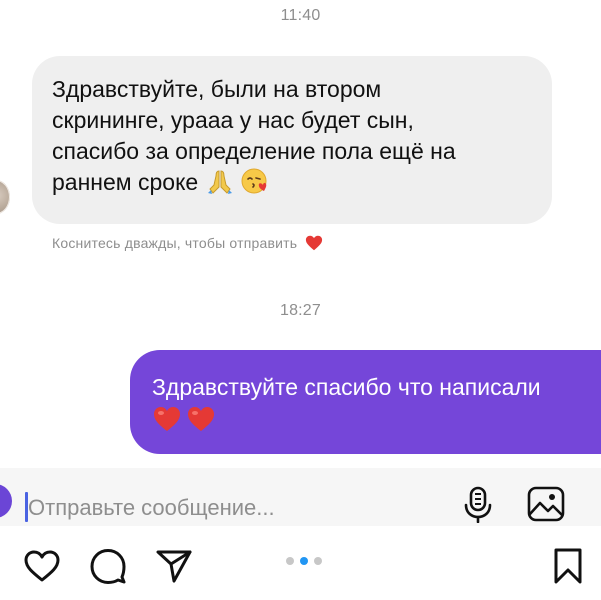 Image resolution: width=601 pixels, height=600 pixels. I want to click on outgoing-emoji-row, so click(376, 419).